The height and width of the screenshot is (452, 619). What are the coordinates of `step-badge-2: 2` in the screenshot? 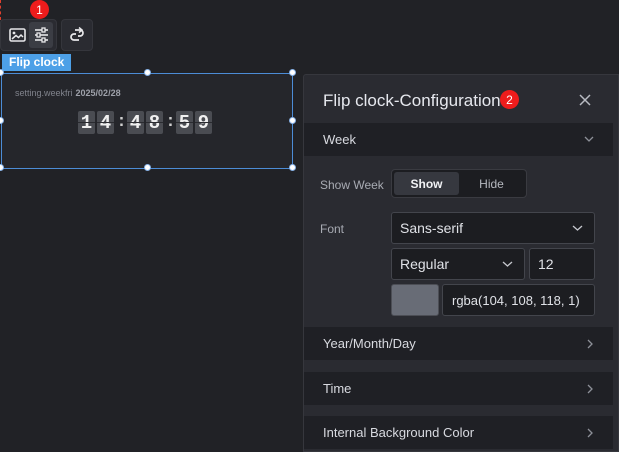 It's located at (509, 99).